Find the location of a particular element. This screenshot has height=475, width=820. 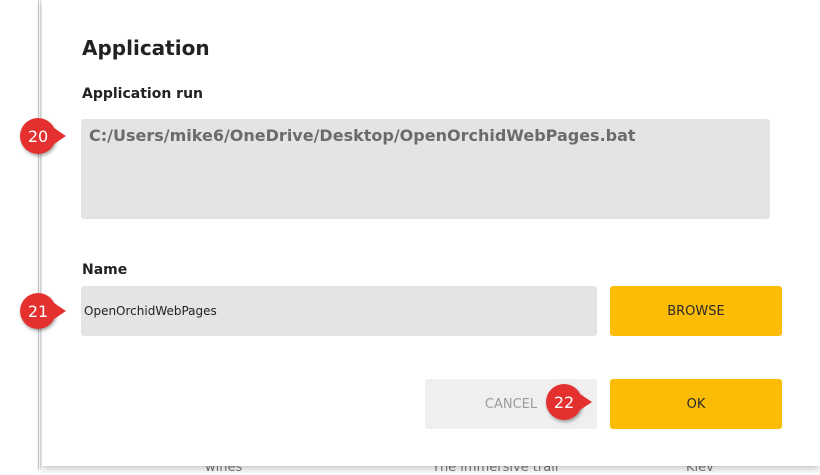

background-window-edge-shadow is located at coordinates (40, 235).